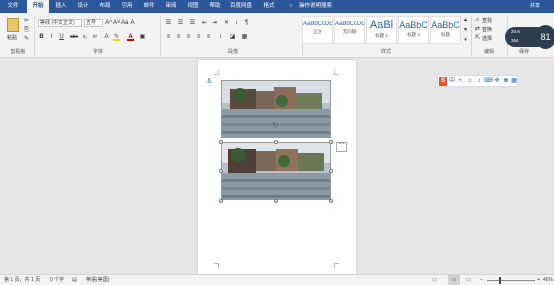  Describe the element at coordinates (214, 23) in the screenshot. I see `increase-indent-icon: ⇥` at that location.